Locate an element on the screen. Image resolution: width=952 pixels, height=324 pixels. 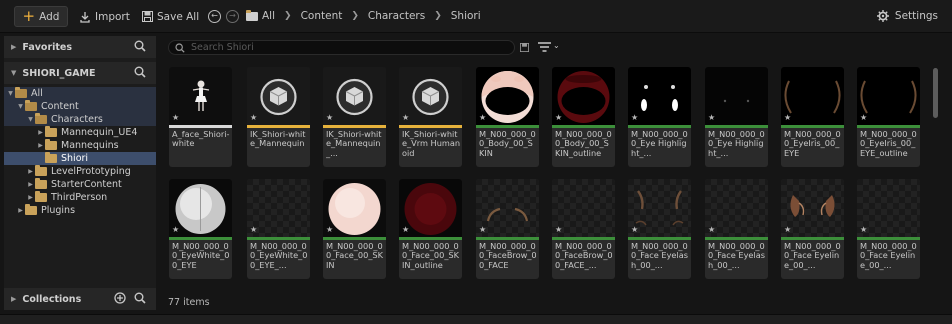
asset-tile: ★ M_N00_000_00_Face_00_SKIN is located at coordinates (354, 229).